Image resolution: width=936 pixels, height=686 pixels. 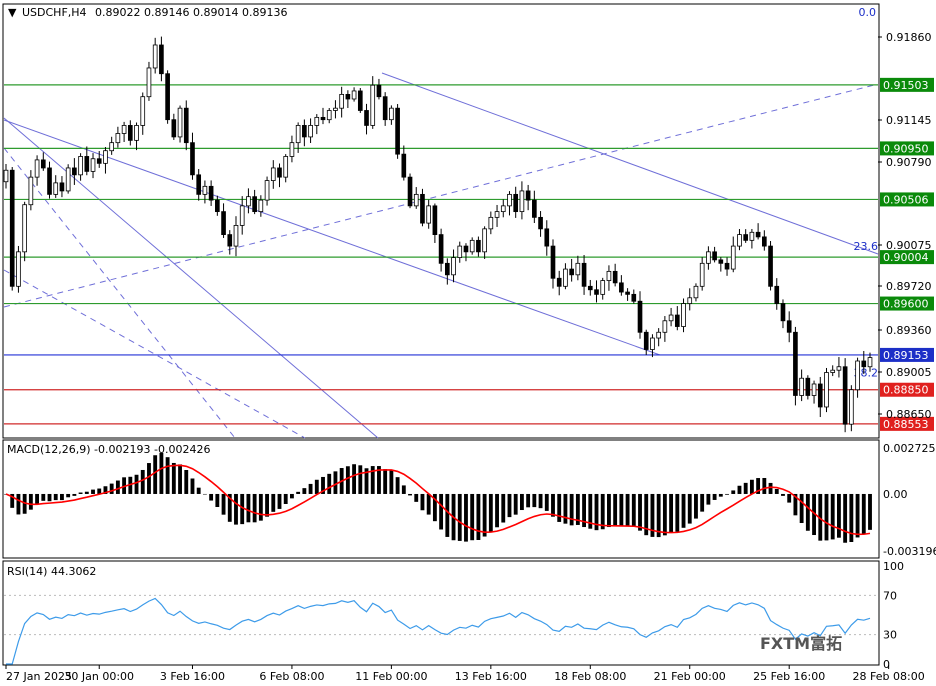 What do you see at coordinates (391, 676) in the screenshot?
I see `time-label: 11 Feb 00:00` at bounding box center [391, 676].